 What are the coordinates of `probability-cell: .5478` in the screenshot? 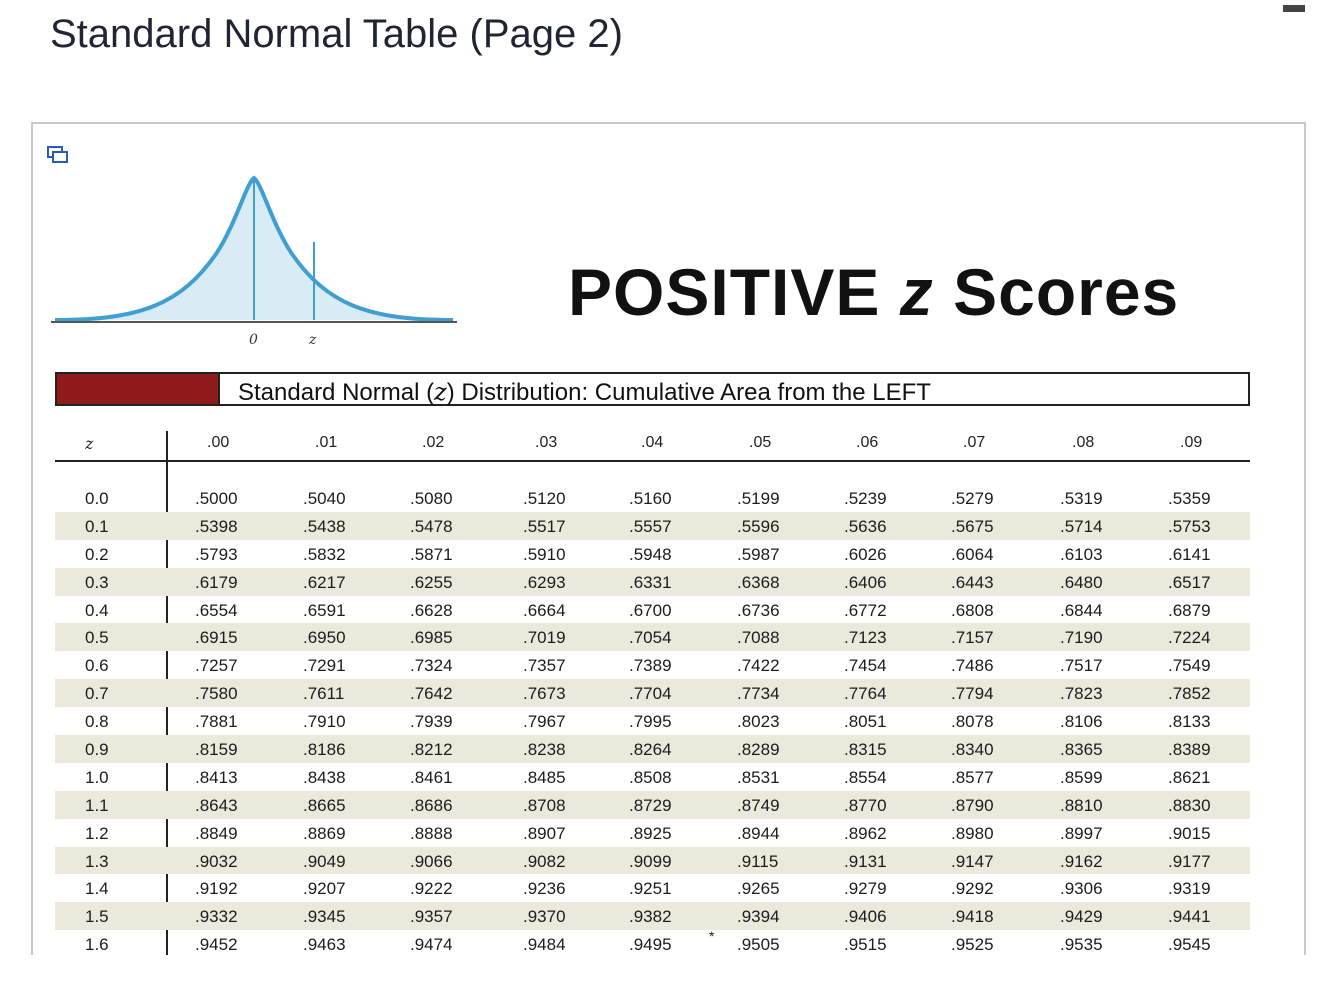 It's located at (431, 526).